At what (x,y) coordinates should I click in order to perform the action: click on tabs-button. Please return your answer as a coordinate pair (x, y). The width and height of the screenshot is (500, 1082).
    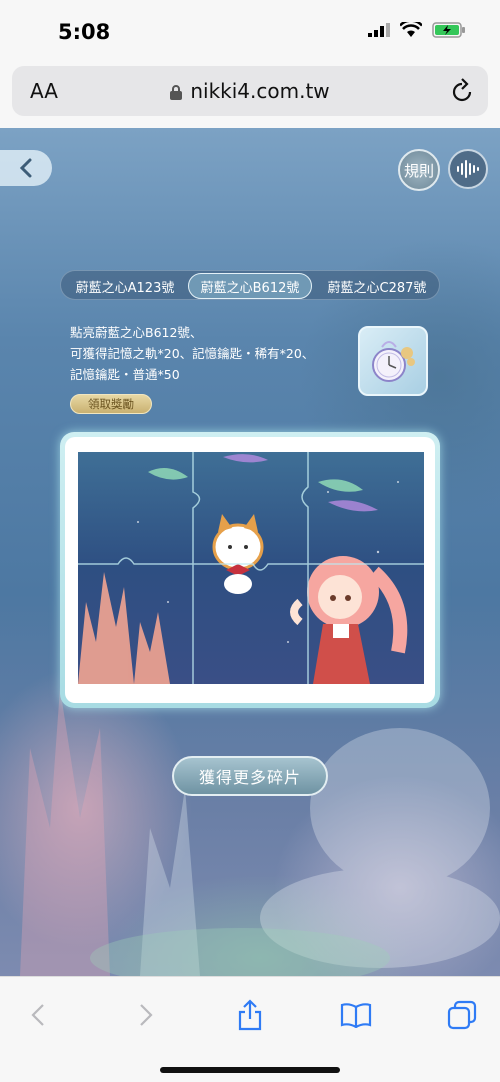
    Looking at the image, I should click on (462, 1015).